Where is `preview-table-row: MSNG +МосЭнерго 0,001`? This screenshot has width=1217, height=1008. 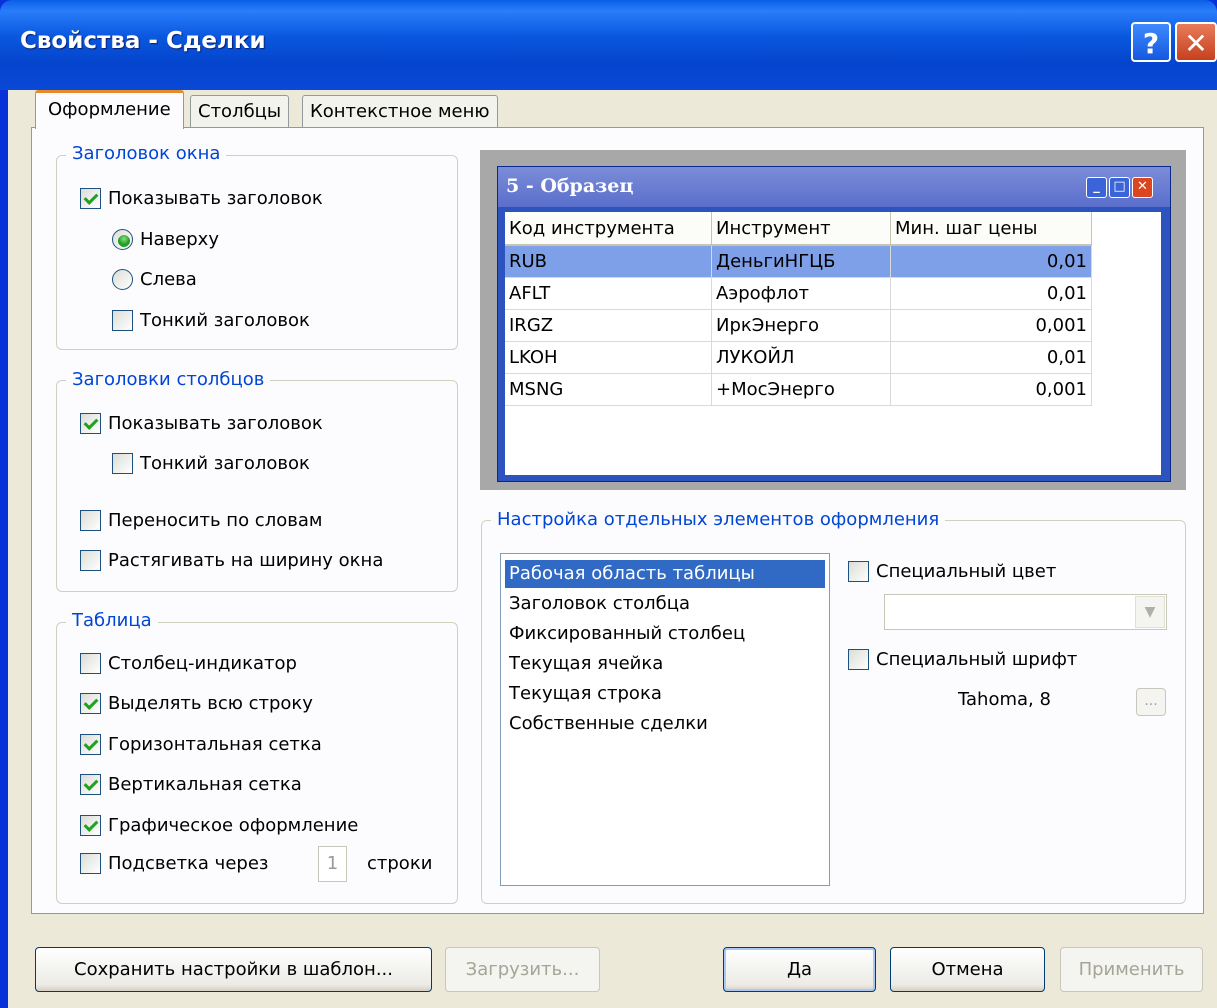 preview-table-row: MSNG +МосЭнерго 0,001 is located at coordinates (798, 389).